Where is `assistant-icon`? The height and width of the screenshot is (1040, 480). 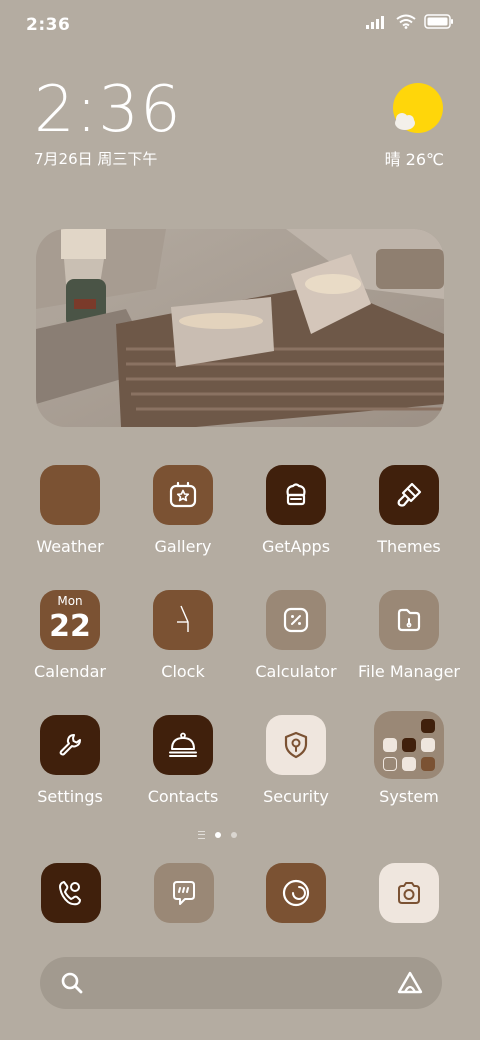 assistant-icon is located at coordinates (410, 983).